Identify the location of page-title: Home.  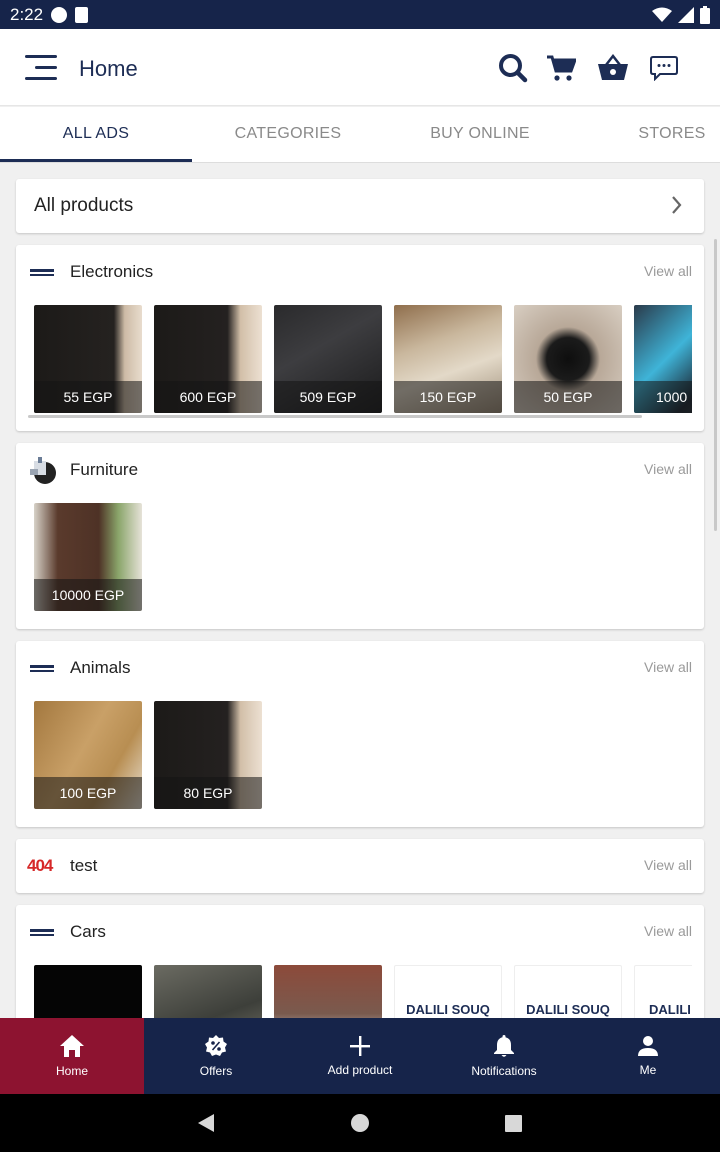
(108, 68).